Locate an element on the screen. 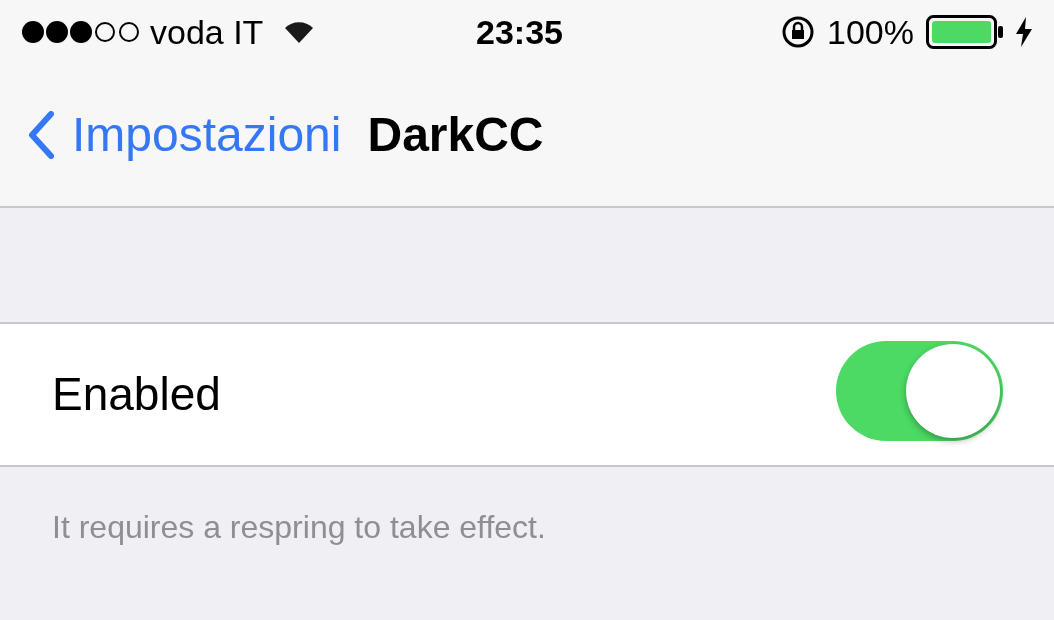 The width and height of the screenshot is (1054, 620). charging-bolt-icon is located at coordinates (1024, 32).